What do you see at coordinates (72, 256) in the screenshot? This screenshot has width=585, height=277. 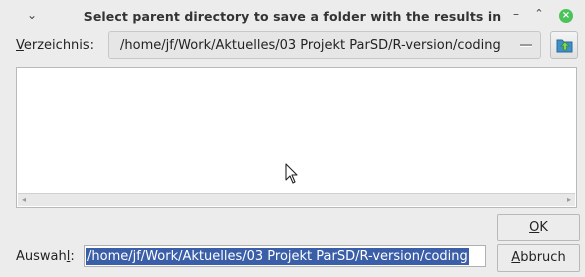 I see `selection-label-suffix: :` at bounding box center [72, 256].